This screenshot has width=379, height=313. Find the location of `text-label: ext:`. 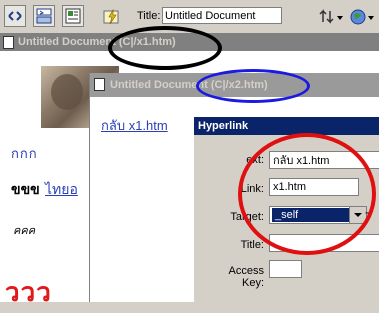

text-label: ext: is located at coordinates (255, 160).